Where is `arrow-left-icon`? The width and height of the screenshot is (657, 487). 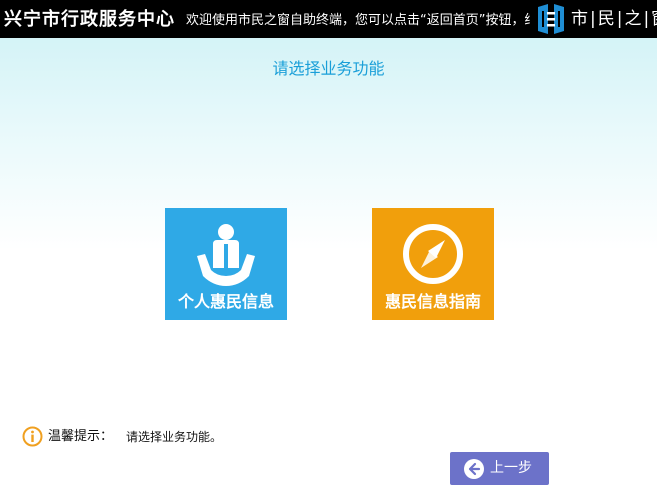 arrow-left-icon is located at coordinates (474, 469).